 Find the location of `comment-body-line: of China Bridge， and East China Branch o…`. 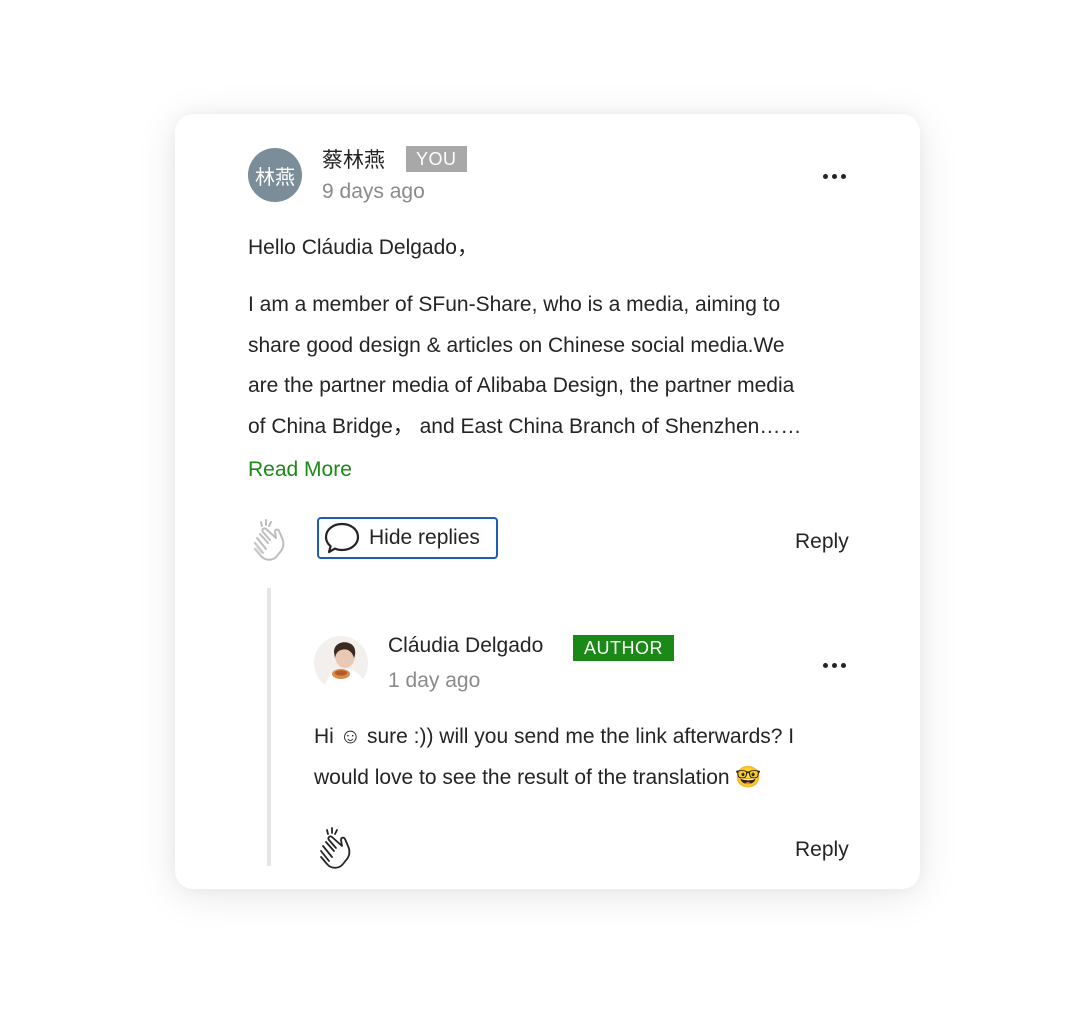

comment-body-line: of China Bridge， and East China Branch o… is located at coordinates (525, 426).